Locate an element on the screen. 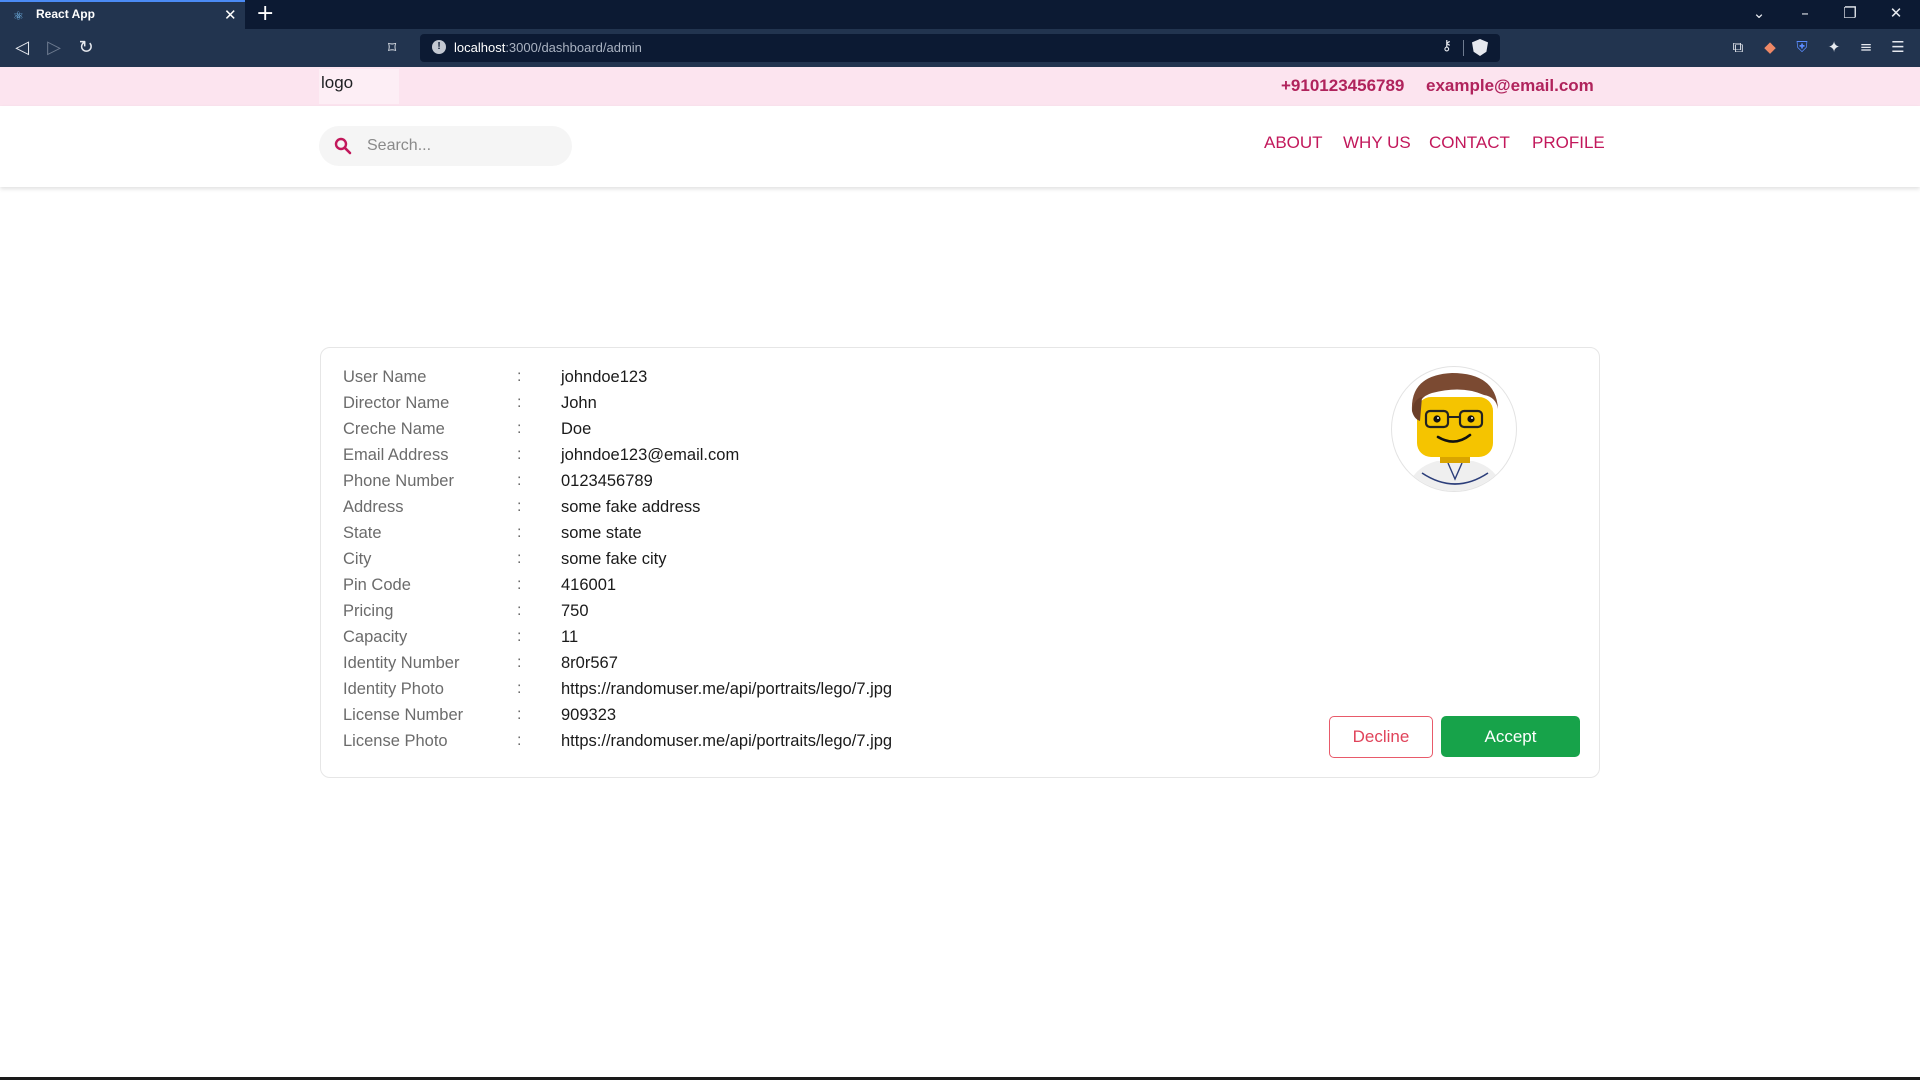  key-icon: ⚷ is located at coordinates (1447, 46).